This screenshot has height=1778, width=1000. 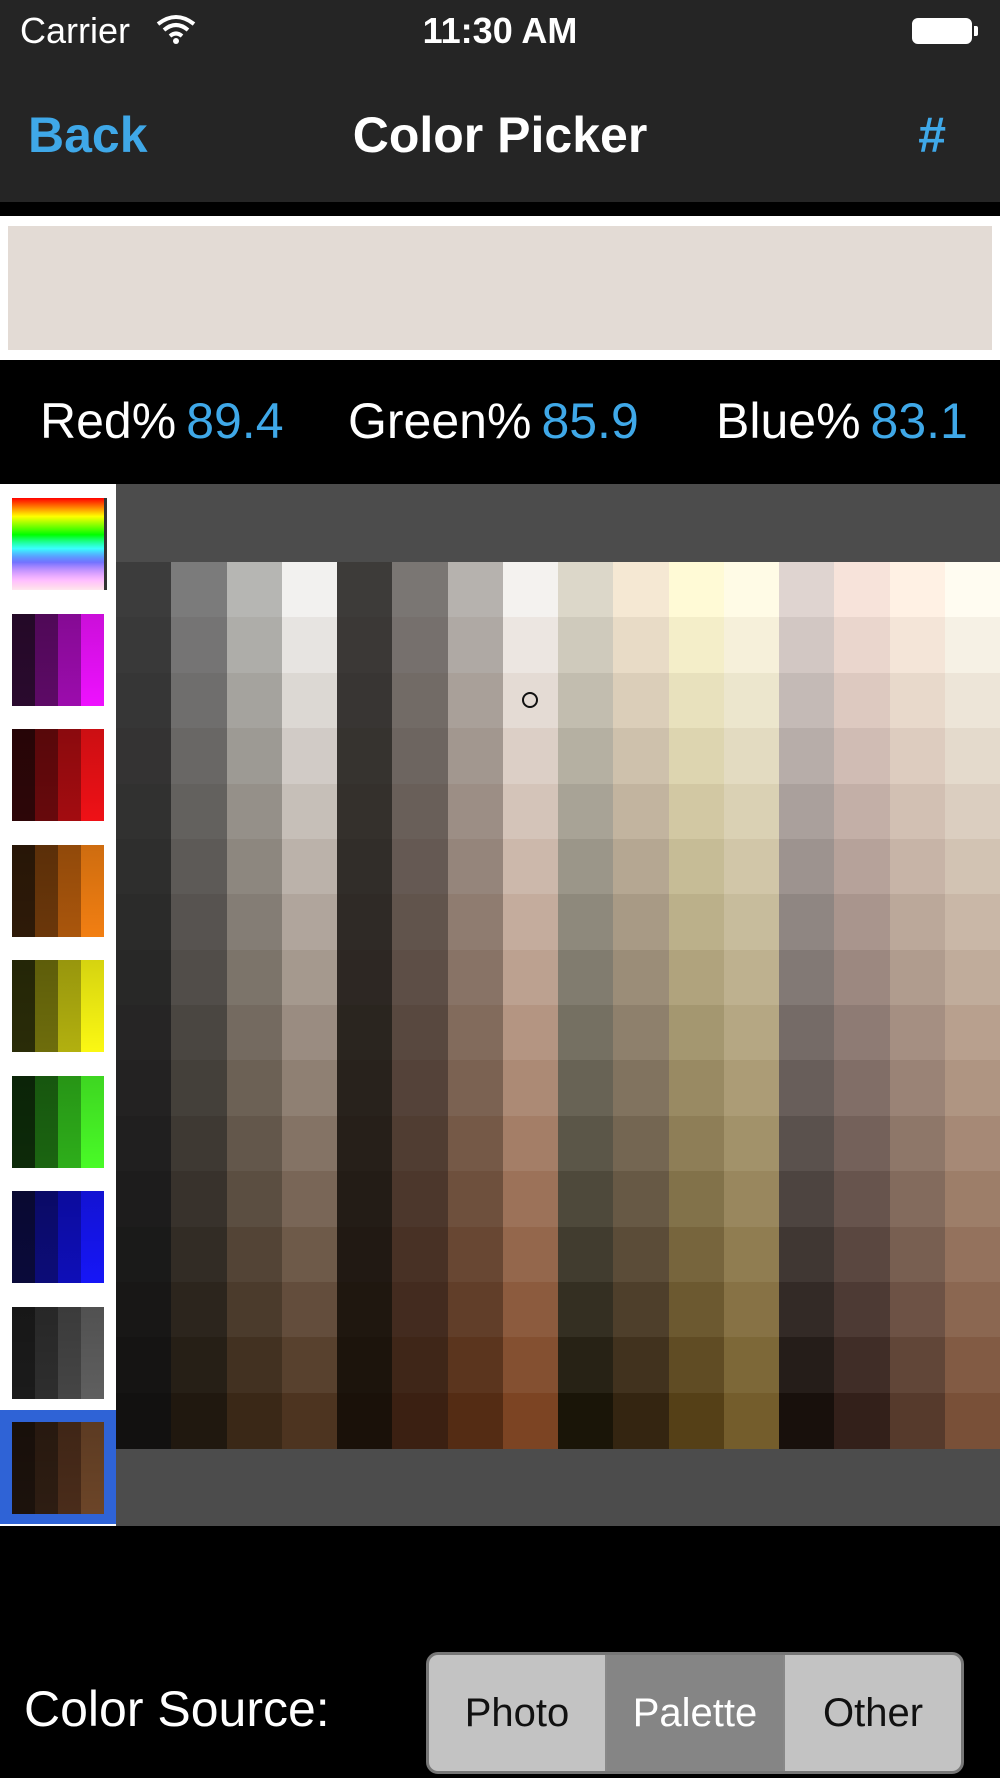 I want to click on green-value: 85.9, so click(x=589, y=421).